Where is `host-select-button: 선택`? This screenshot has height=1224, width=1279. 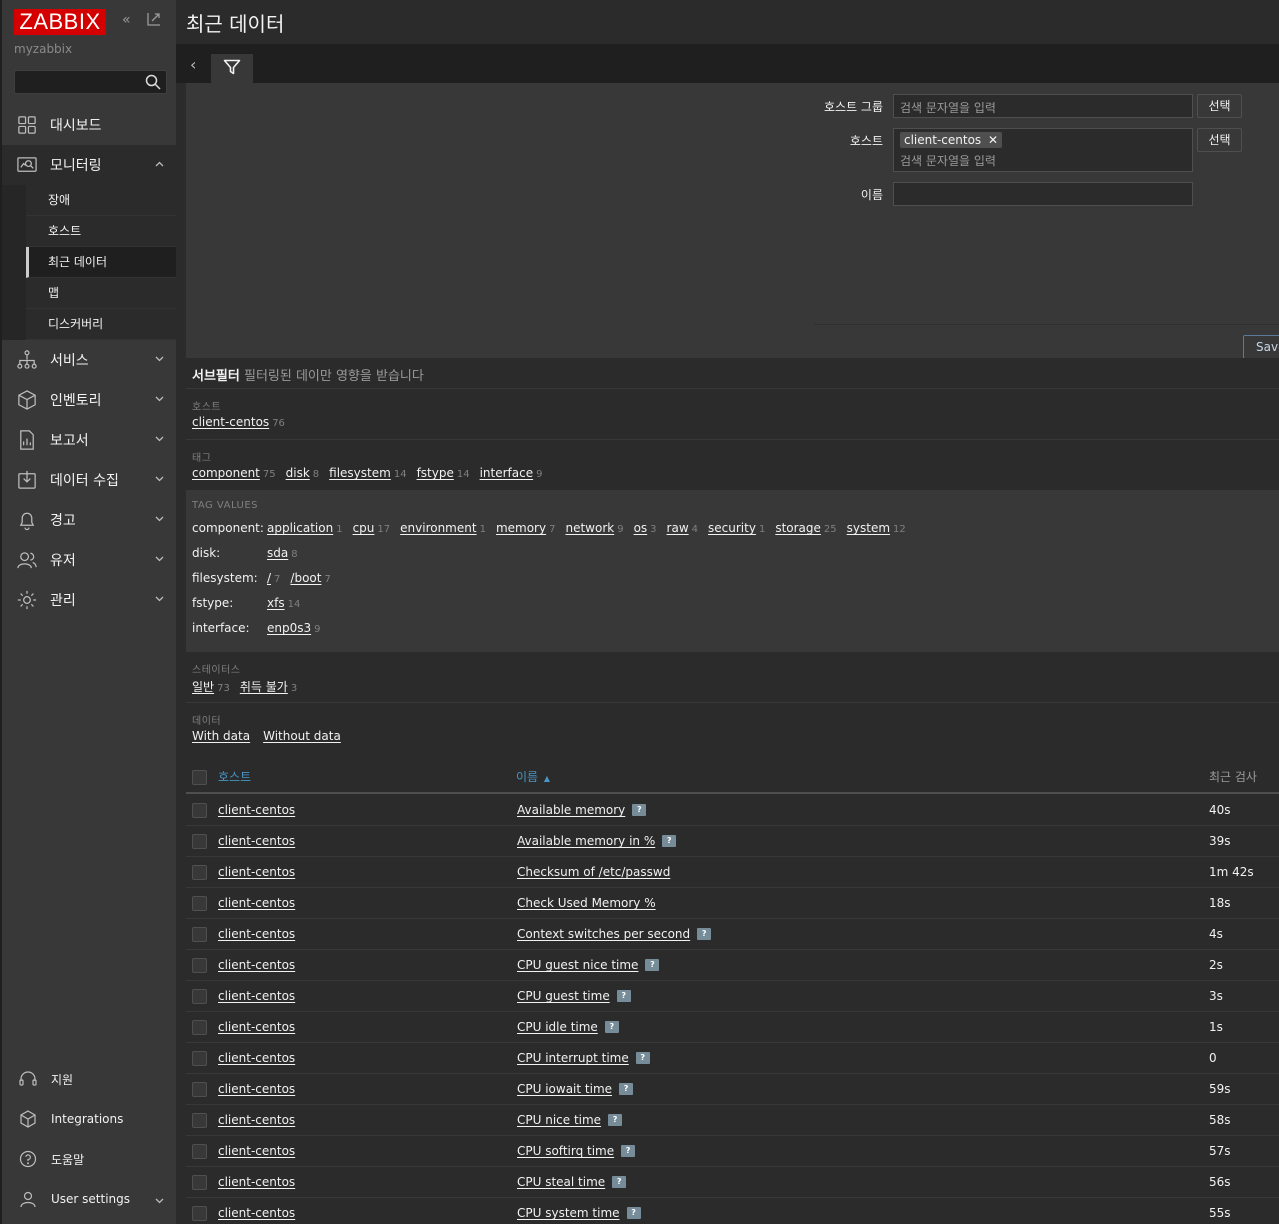
host-select-button: 선택 is located at coordinates (1219, 140).